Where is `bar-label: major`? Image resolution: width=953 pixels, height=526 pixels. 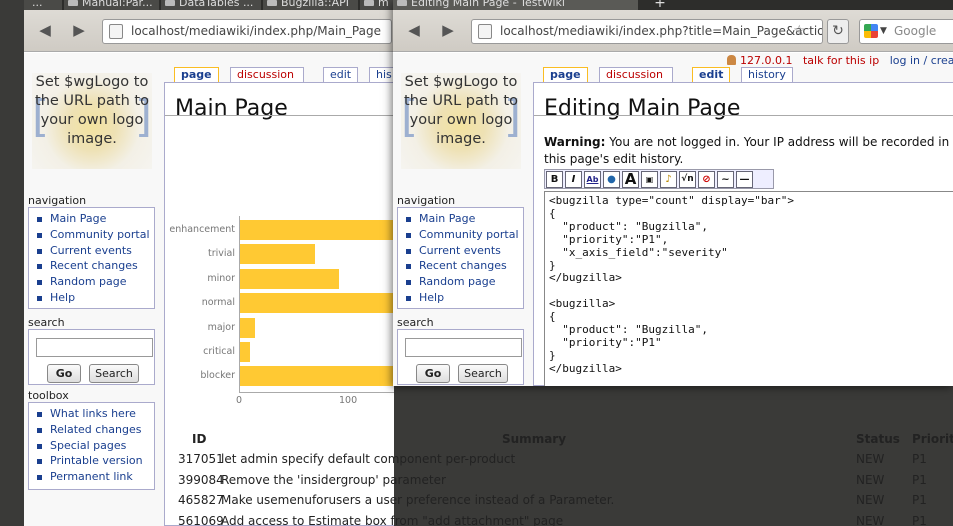 bar-label: major is located at coordinates (221, 327).